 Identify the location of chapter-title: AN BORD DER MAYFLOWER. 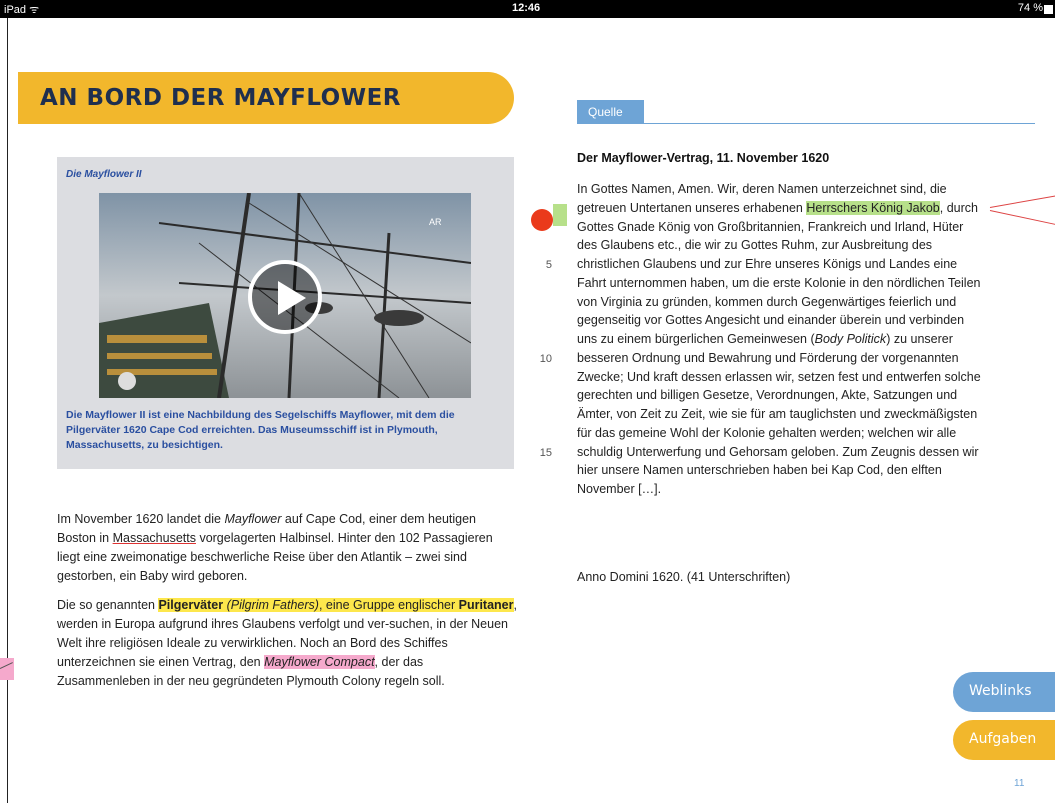
(221, 98).